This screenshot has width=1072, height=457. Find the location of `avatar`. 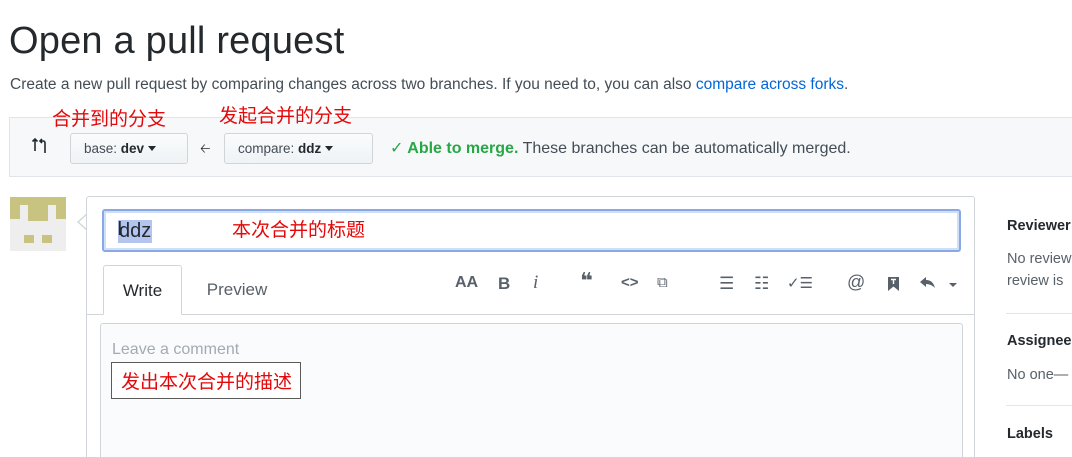

avatar is located at coordinates (38, 224).